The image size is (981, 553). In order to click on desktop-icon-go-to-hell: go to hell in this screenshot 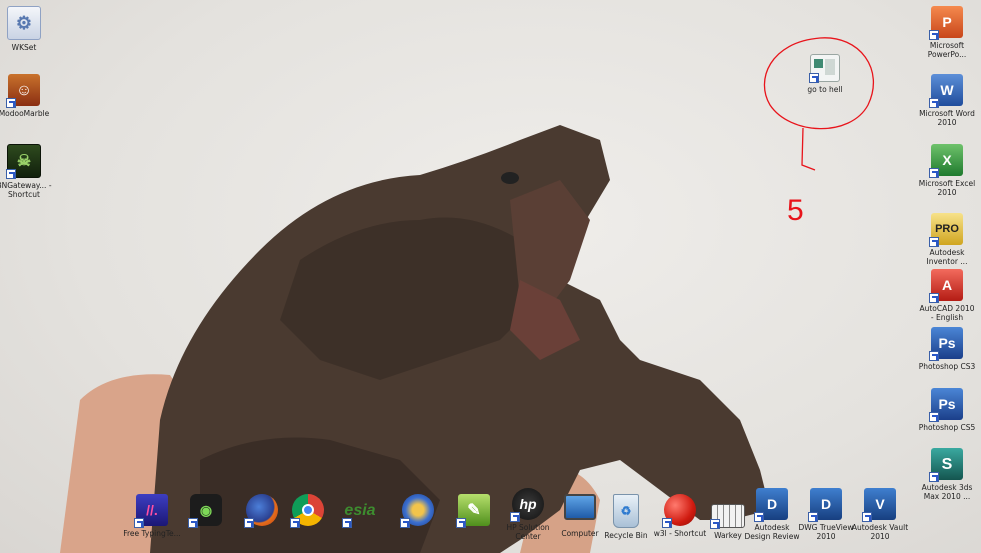, I will do `click(825, 74)`.